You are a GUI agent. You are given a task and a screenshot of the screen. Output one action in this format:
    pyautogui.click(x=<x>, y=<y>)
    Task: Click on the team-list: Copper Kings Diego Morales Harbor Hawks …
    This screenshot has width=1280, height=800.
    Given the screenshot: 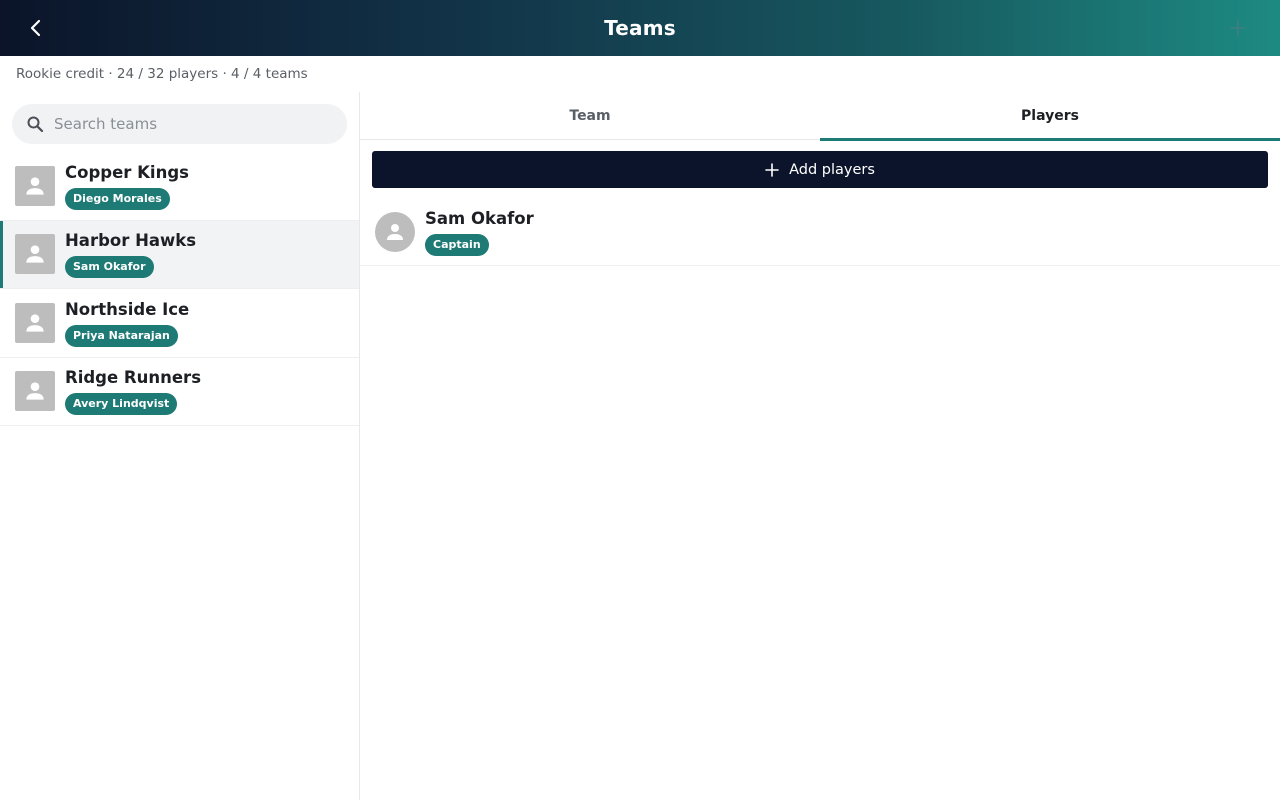 What is the action you would take?
    pyautogui.click(x=179, y=289)
    